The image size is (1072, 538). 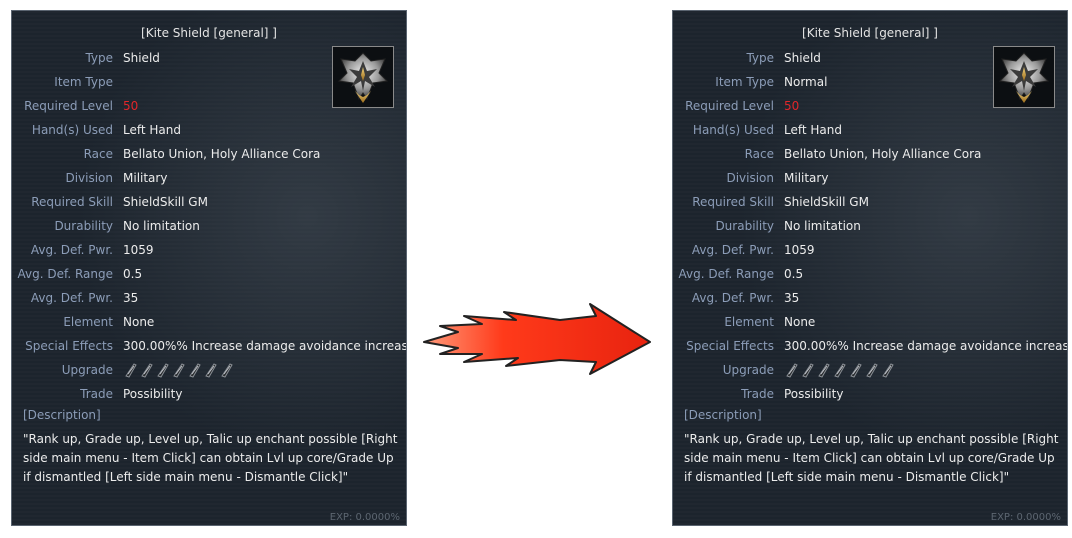 What do you see at coordinates (72, 202) in the screenshot?
I see `required-skill-label: Required Skill` at bounding box center [72, 202].